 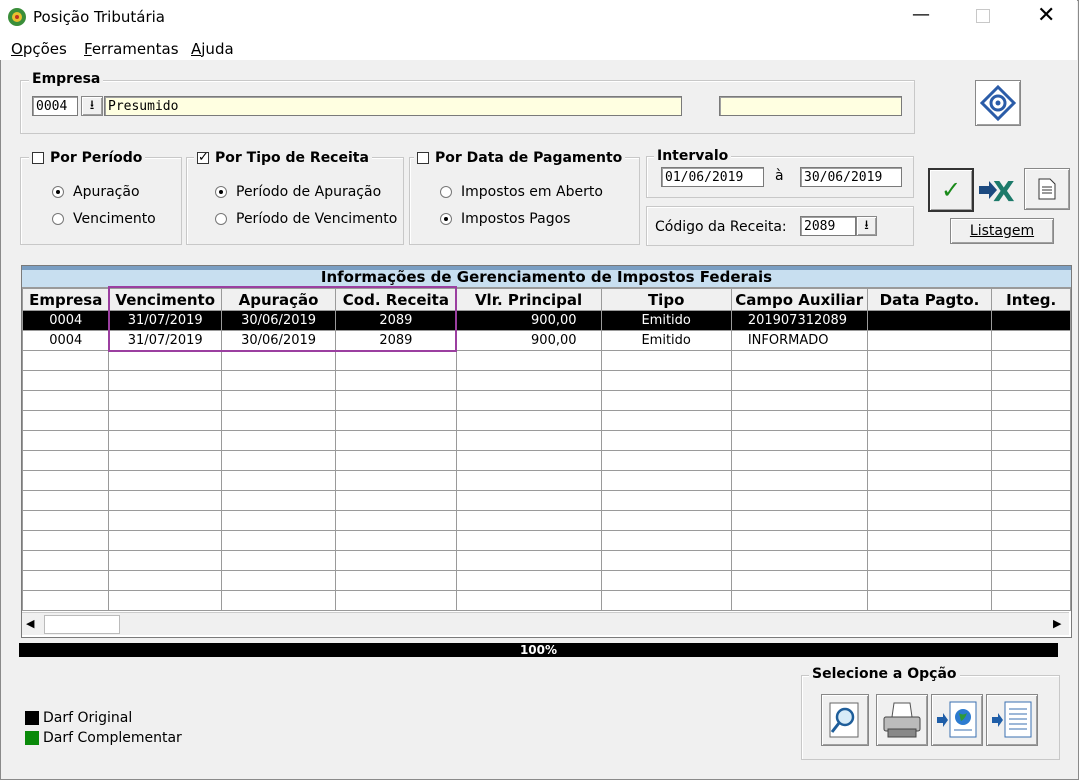 What do you see at coordinates (38, 158) in the screenshot?
I see `por-periodo-checkbox` at bounding box center [38, 158].